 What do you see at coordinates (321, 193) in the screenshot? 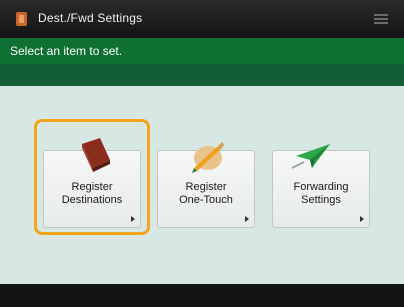
I see `forwarding-settings-label: Forwarding Settings` at bounding box center [321, 193].